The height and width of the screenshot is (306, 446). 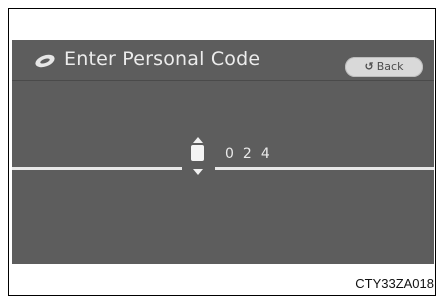 What do you see at coordinates (97, 168) in the screenshot?
I see `code-line-left` at bounding box center [97, 168].